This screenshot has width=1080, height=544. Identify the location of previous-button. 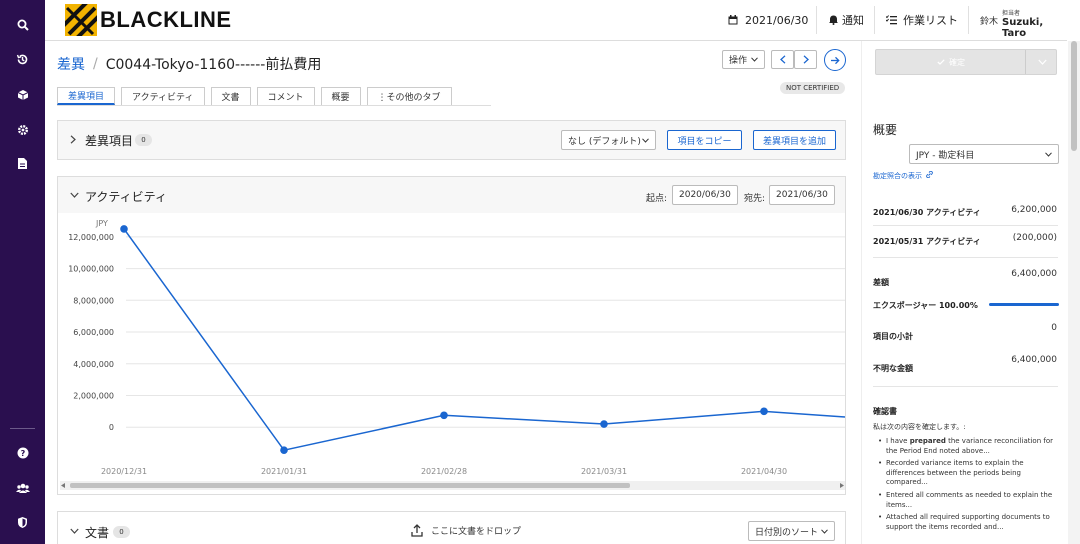
(782, 59).